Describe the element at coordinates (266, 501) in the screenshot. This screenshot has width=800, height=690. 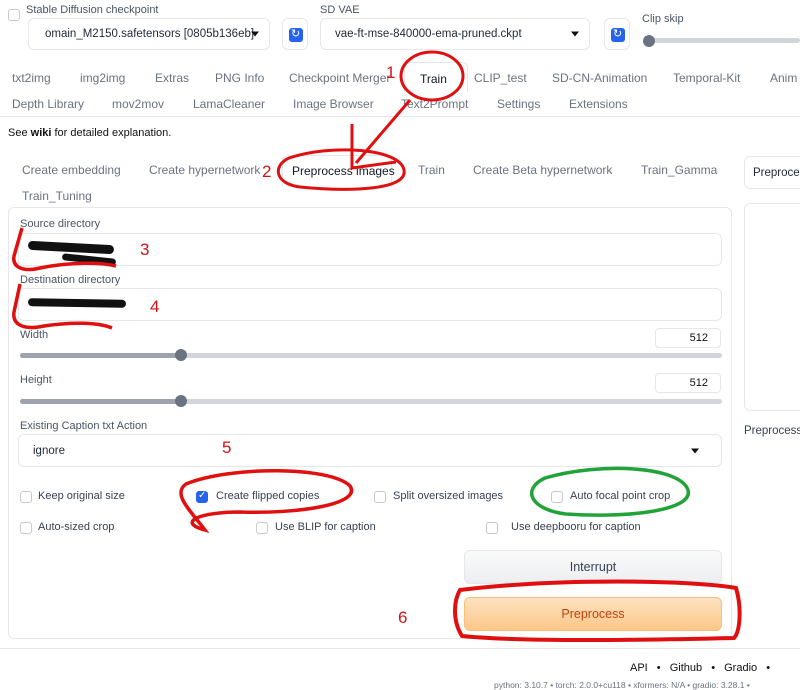
I see `annotation-circle-flipped` at that location.